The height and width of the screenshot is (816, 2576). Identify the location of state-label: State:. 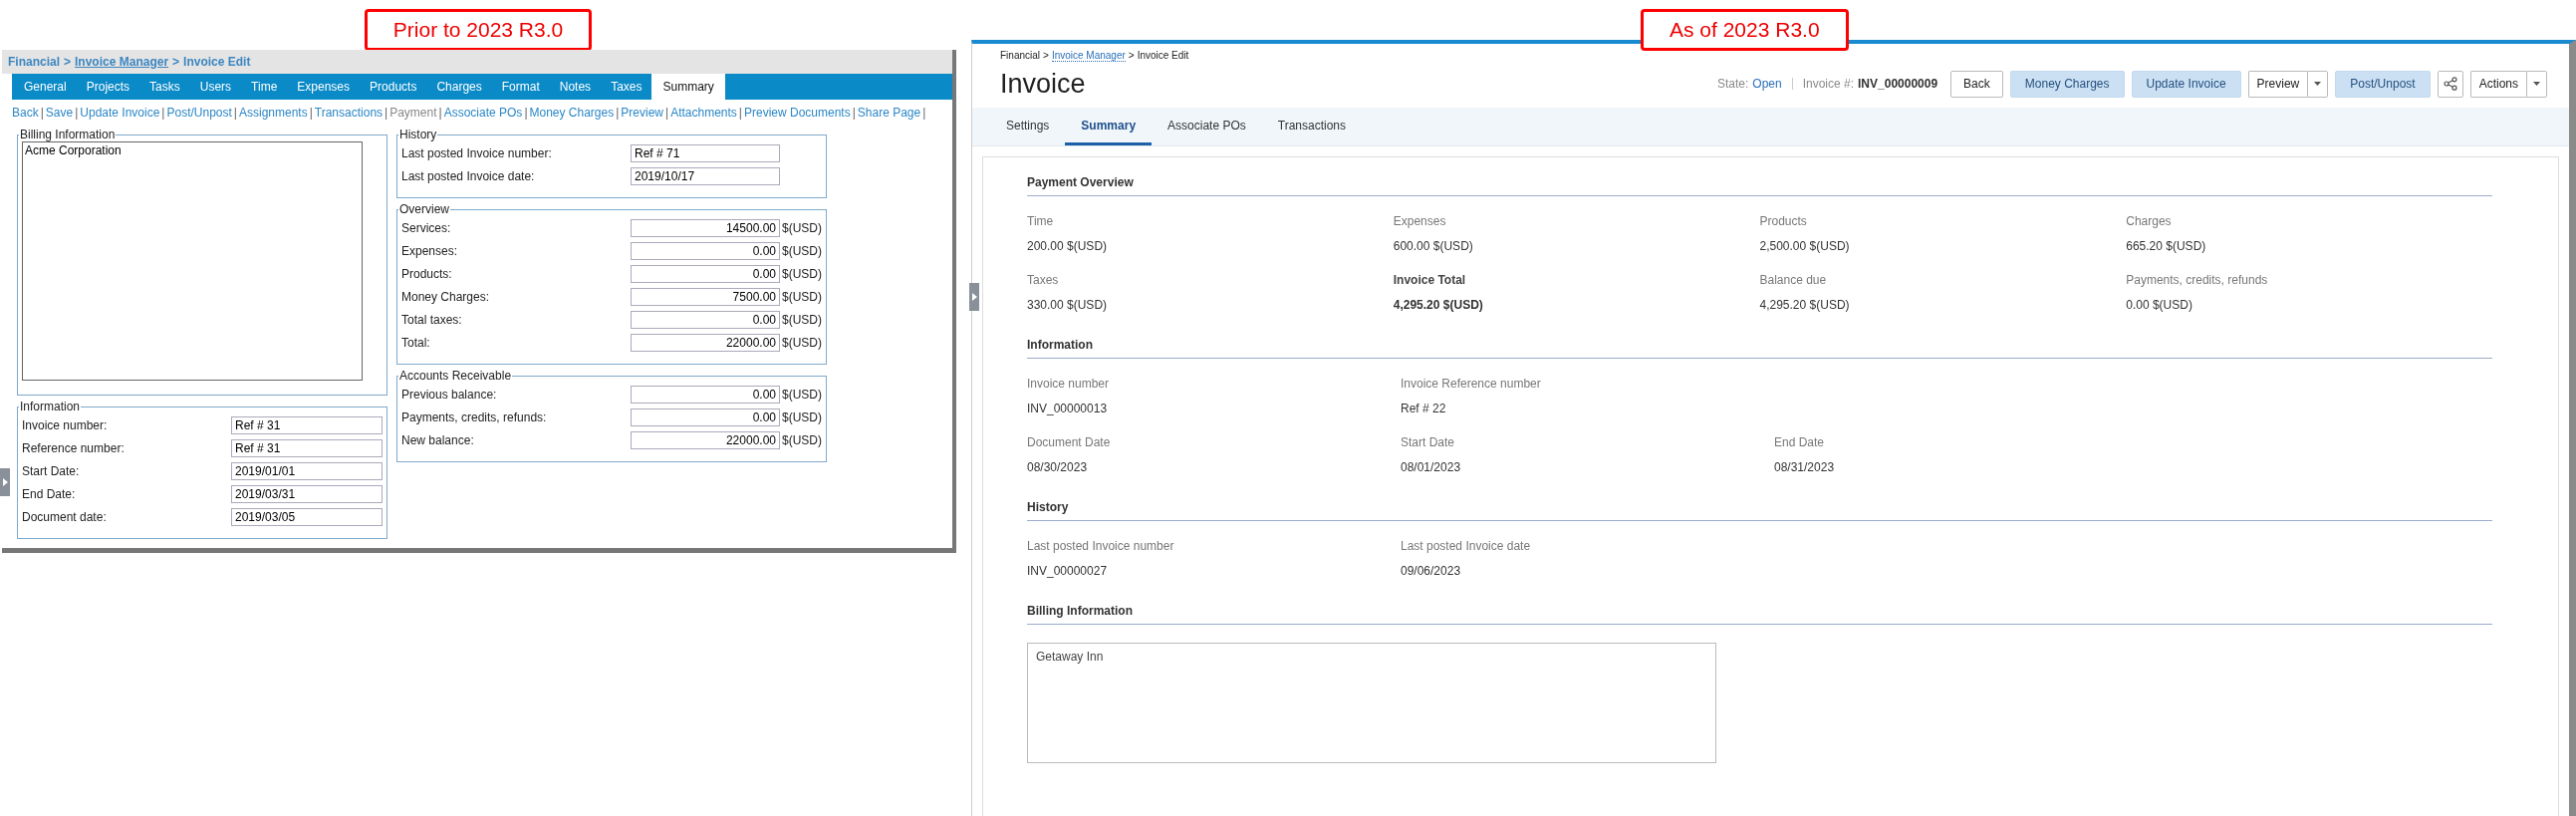
(1732, 84).